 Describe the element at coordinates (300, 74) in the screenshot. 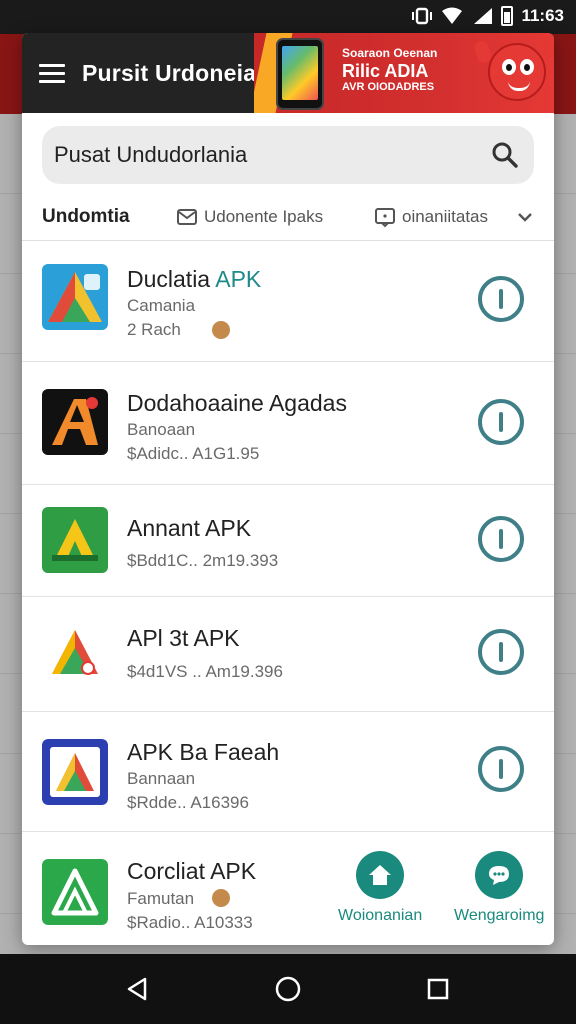

I see `phone-illustration` at that location.